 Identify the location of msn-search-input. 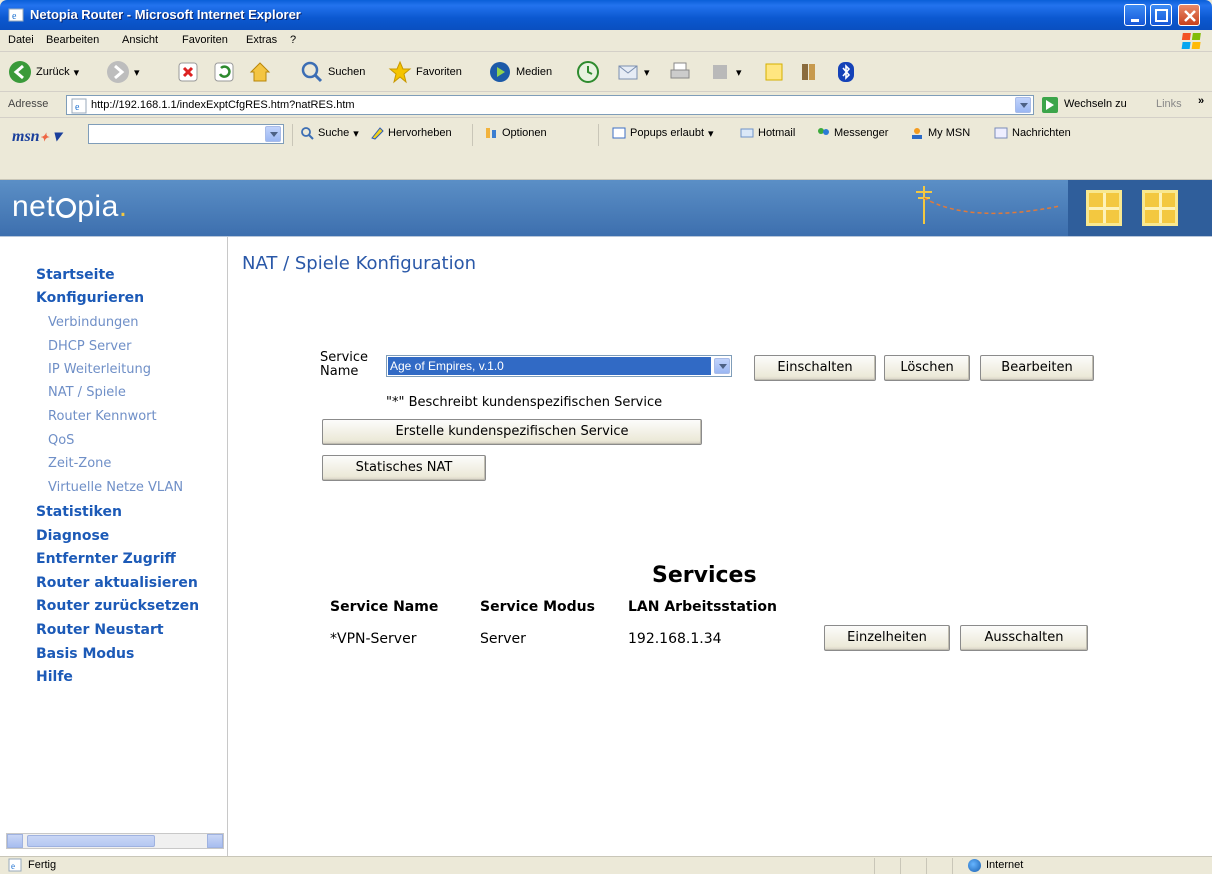
(186, 134).